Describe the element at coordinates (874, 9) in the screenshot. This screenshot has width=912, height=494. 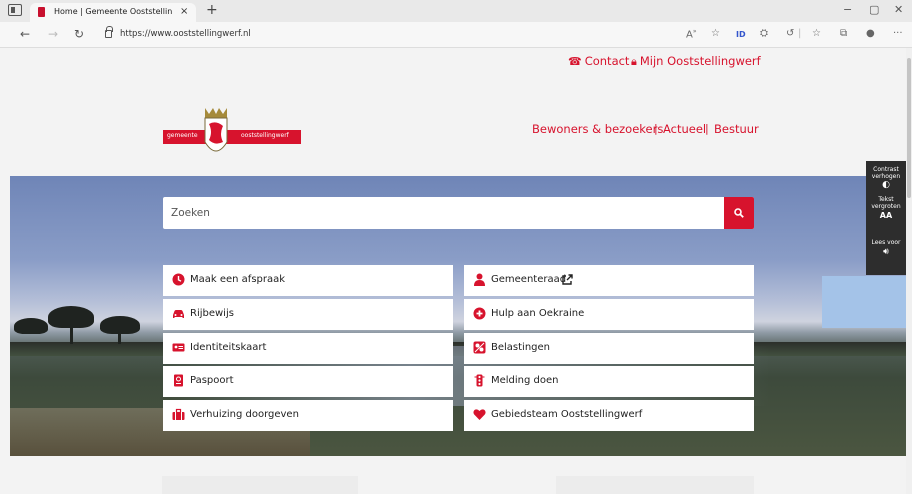
I see `maximize-icon: ▢` at that location.